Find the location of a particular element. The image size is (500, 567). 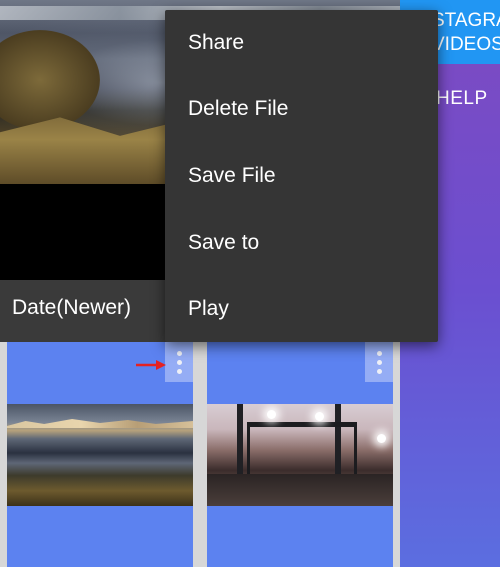

stage-truss is located at coordinates (302, 449).